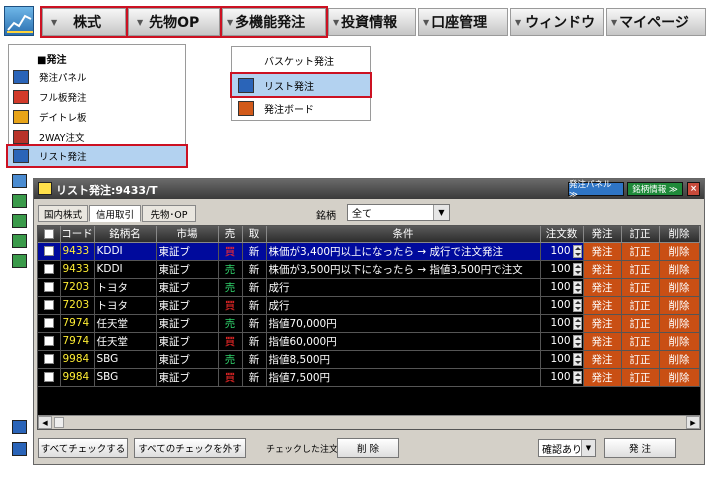  What do you see at coordinates (368, 448) in the screenshot?
I see `delete-checked-button: 削 除` at bounding box center [368, 448].